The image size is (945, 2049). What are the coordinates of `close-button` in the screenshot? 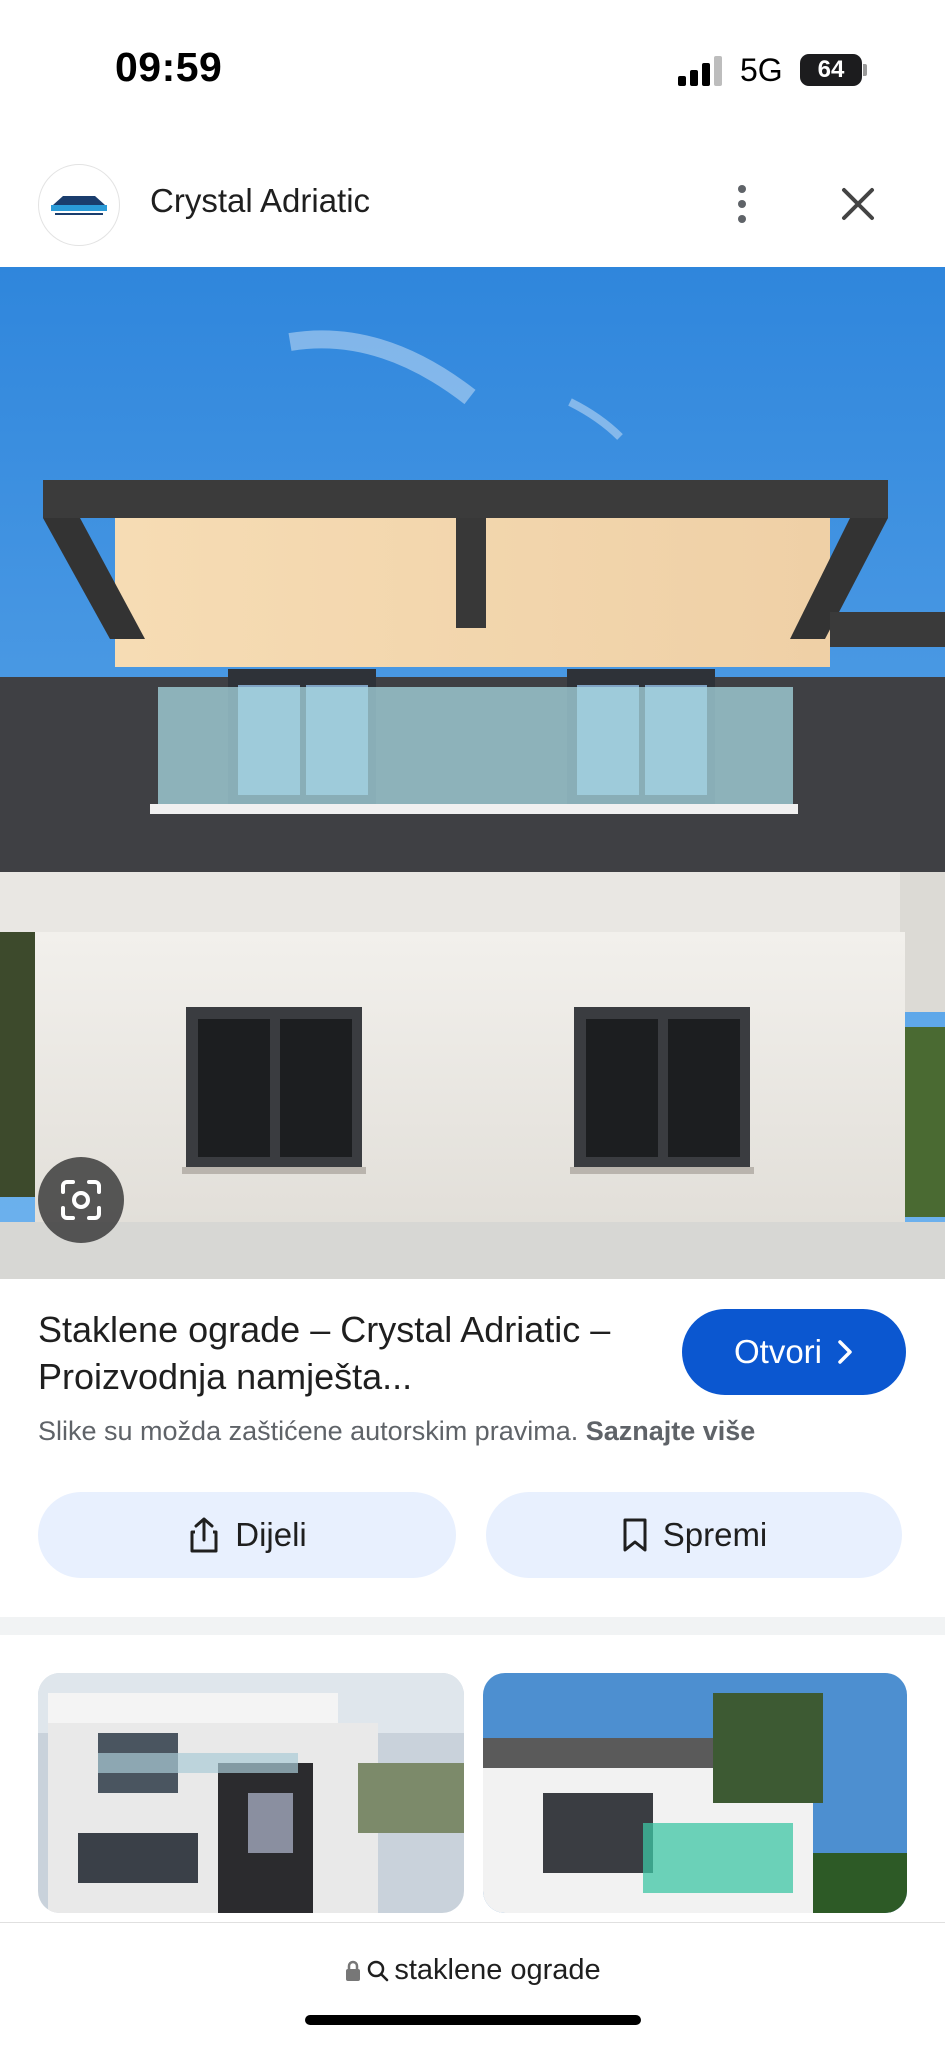 It's located at (858, 204).